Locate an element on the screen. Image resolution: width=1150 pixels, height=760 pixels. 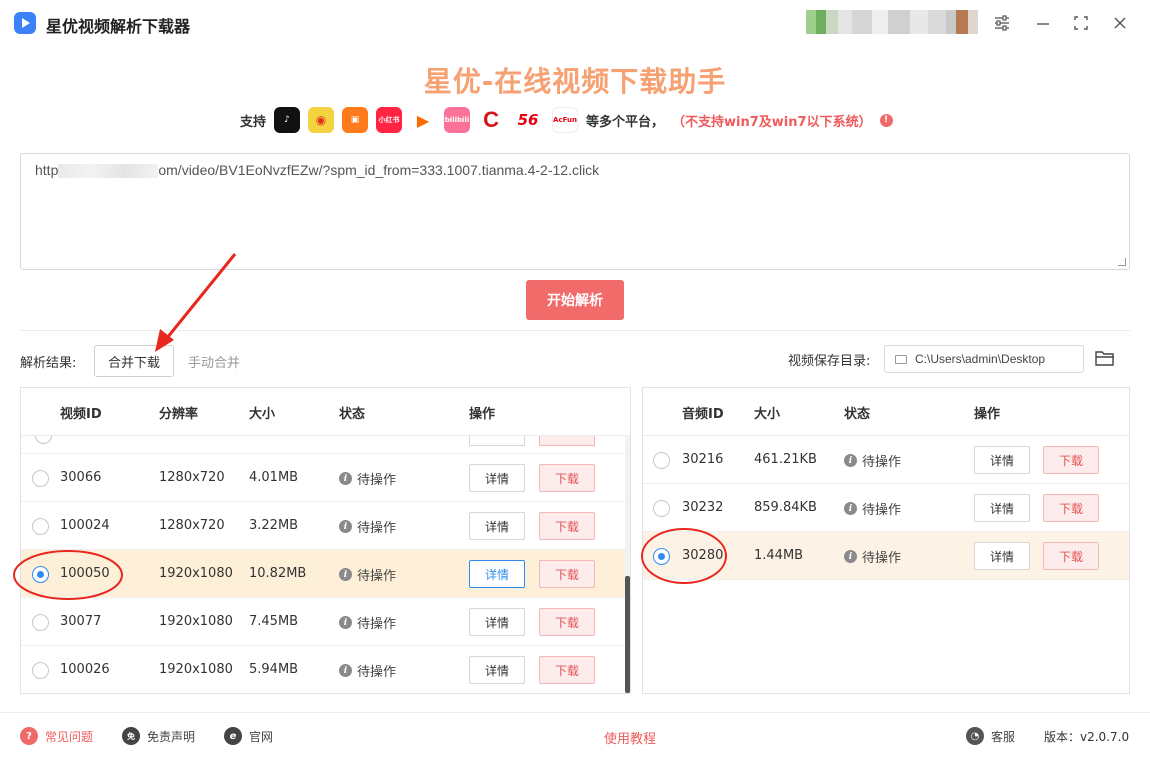
info-icon: ! is located at coordinates (886, 120).